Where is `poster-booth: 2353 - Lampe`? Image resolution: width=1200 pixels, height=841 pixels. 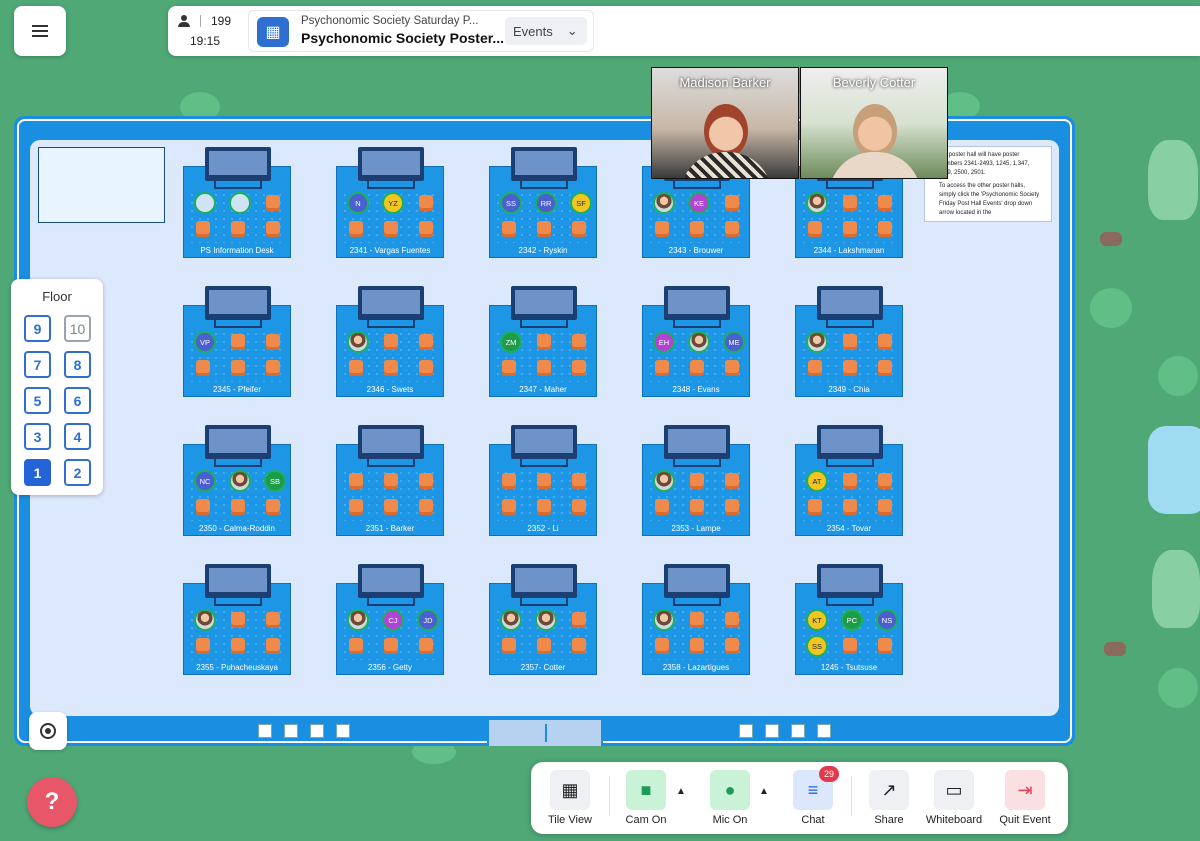
poster-booth: 2353 - Lampe is located at coordinates (696, 480).